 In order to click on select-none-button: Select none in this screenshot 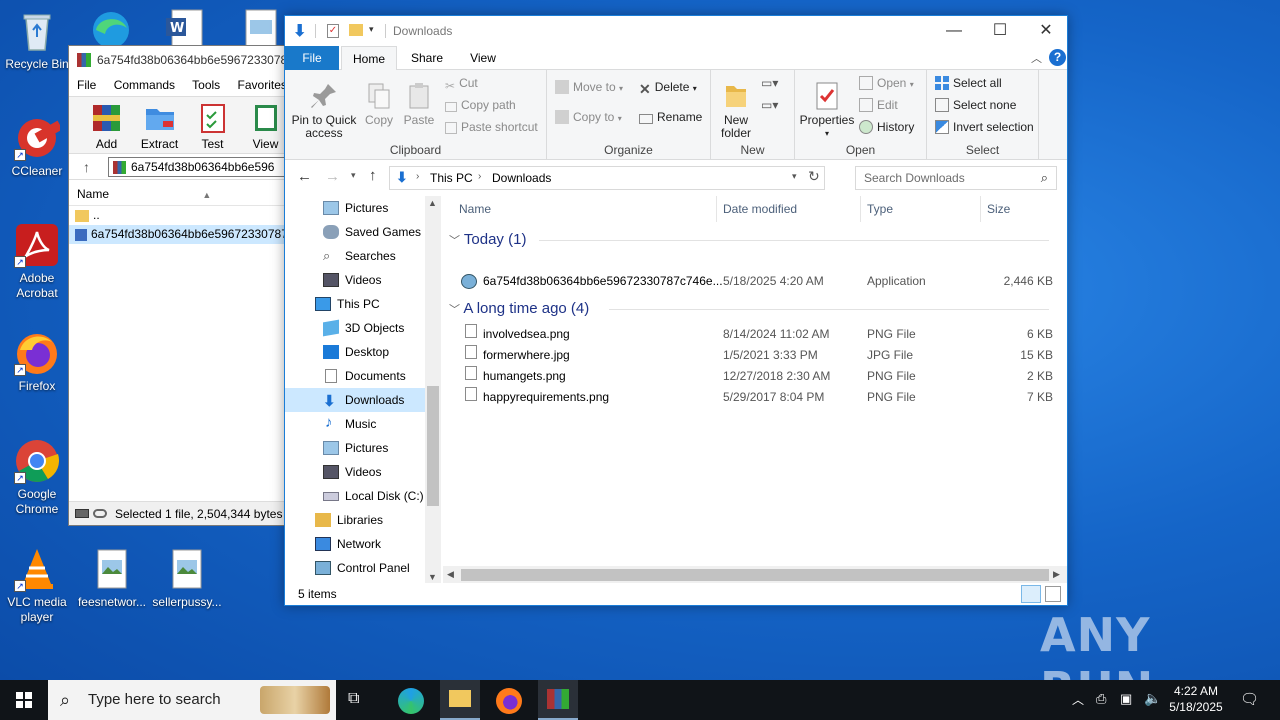, I will do `click(975, 105)`.